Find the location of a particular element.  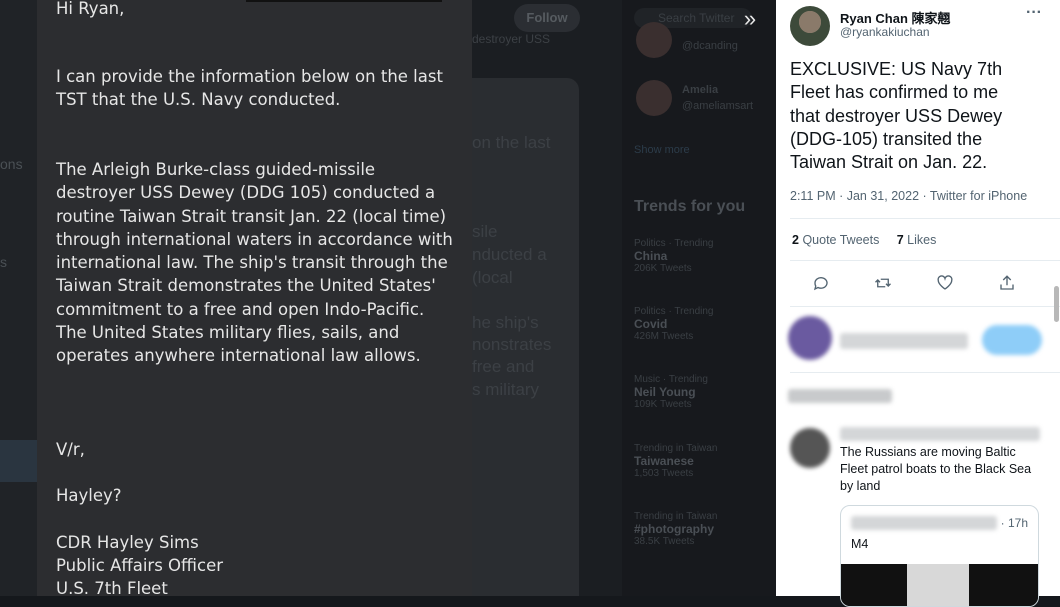

trend-name: Taiwanese is located at coordinates (664, 461).